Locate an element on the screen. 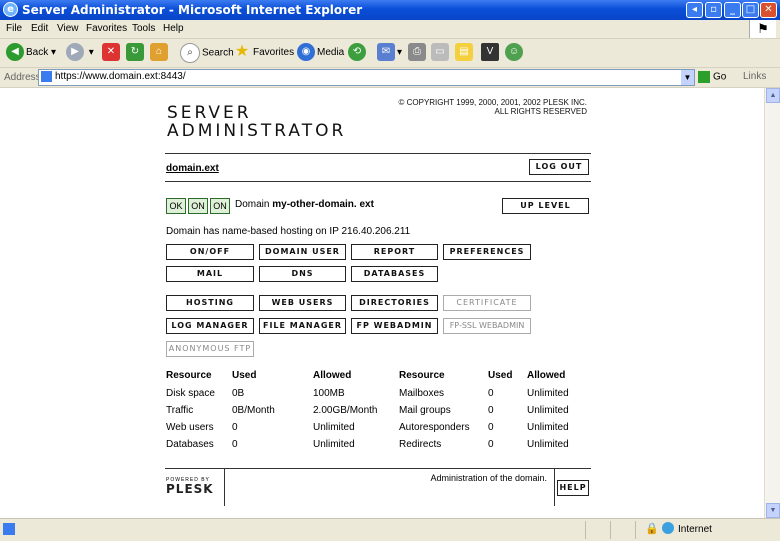  messenger-icon: ☺ is located at coordinates (514, 52).